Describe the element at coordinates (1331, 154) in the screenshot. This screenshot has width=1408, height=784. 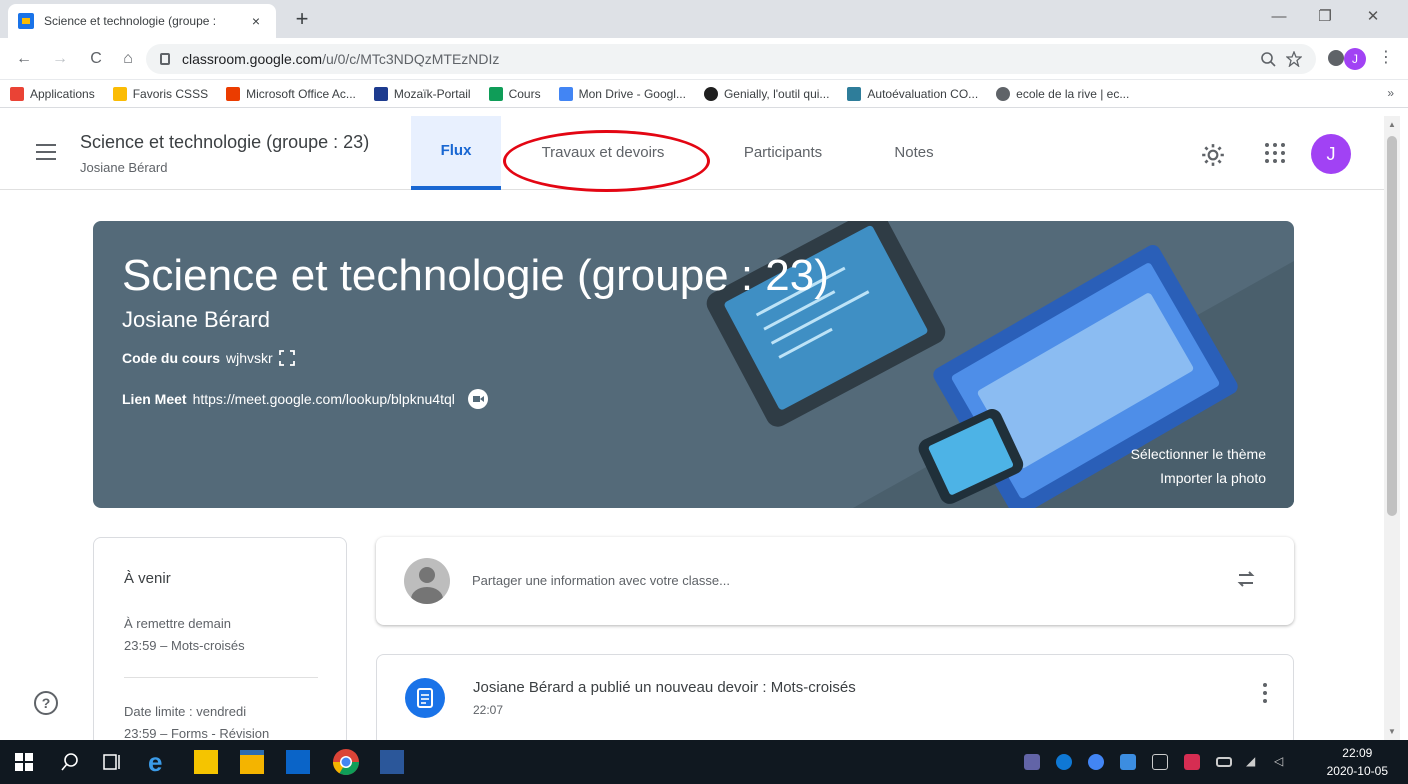
I see `account-avatar: J` at that location.